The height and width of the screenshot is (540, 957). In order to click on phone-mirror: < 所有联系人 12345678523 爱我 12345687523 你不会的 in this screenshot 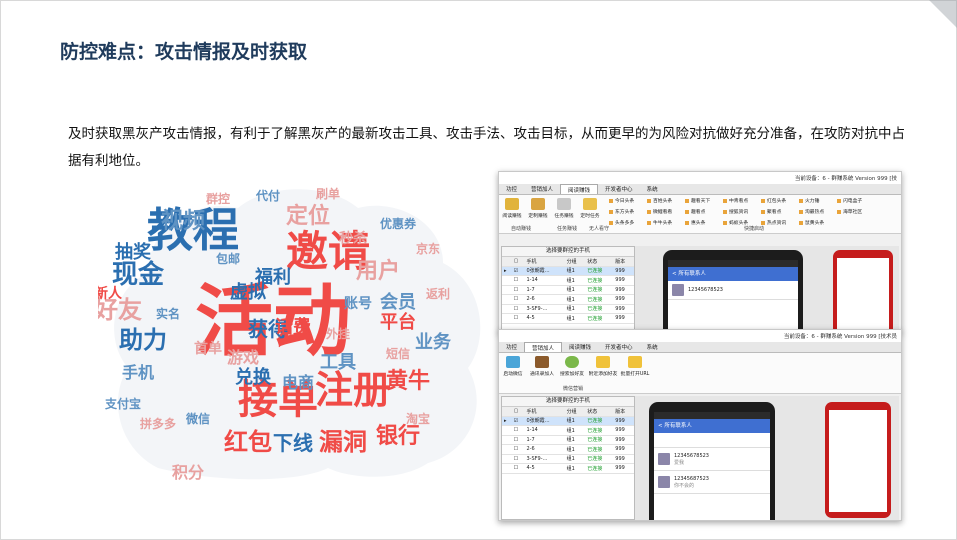, I will do `click(712, 461)`.